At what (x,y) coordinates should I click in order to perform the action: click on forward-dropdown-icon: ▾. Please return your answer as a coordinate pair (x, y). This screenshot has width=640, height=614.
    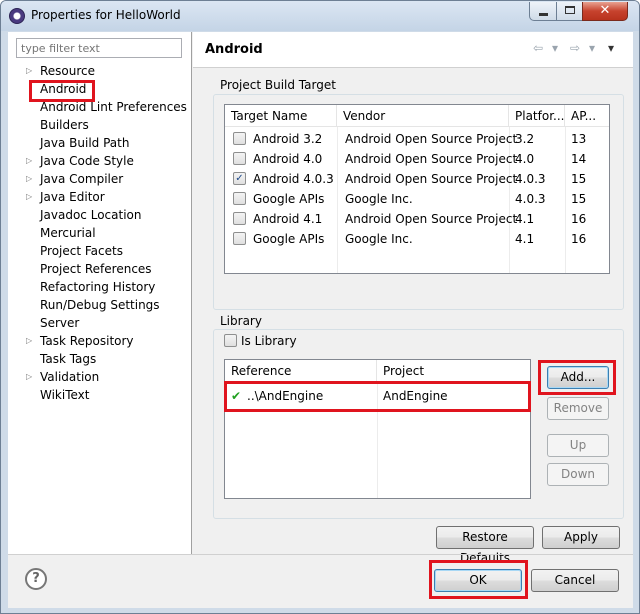
    Looking at the image, I should click on (592, 48).